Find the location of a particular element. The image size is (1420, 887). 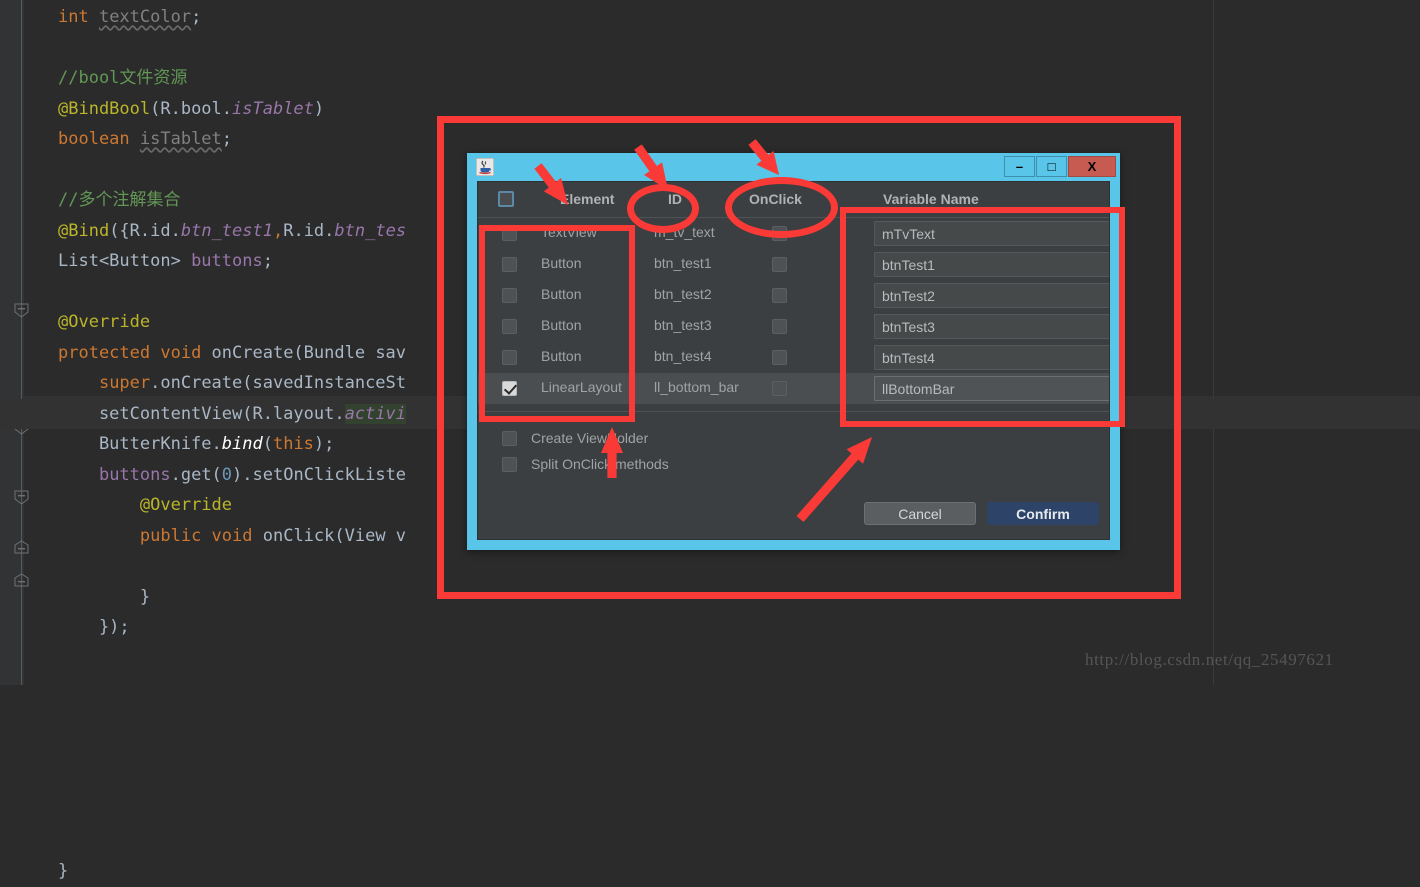

cancel-button: Cancel is located at coordinates (920, 513).